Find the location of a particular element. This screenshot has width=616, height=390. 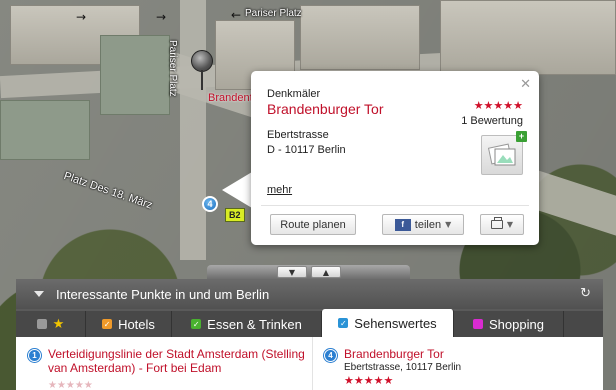

collapse-icon is located at coordinates (39, 294).